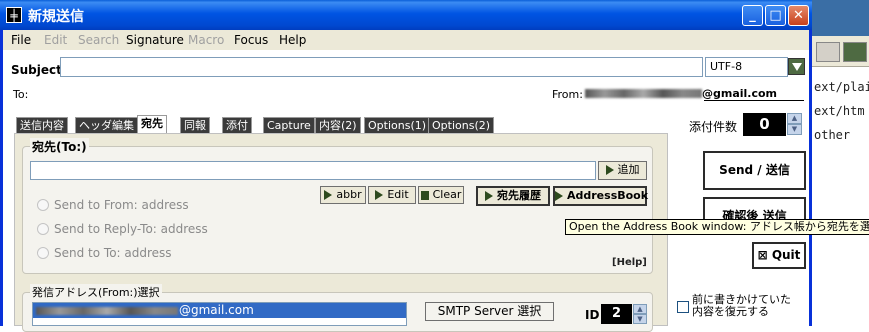  Describe the element at coordinates (730, 311) in the screenshot. I see `restore-draft-label-line2: 内容を復元する` at that location.